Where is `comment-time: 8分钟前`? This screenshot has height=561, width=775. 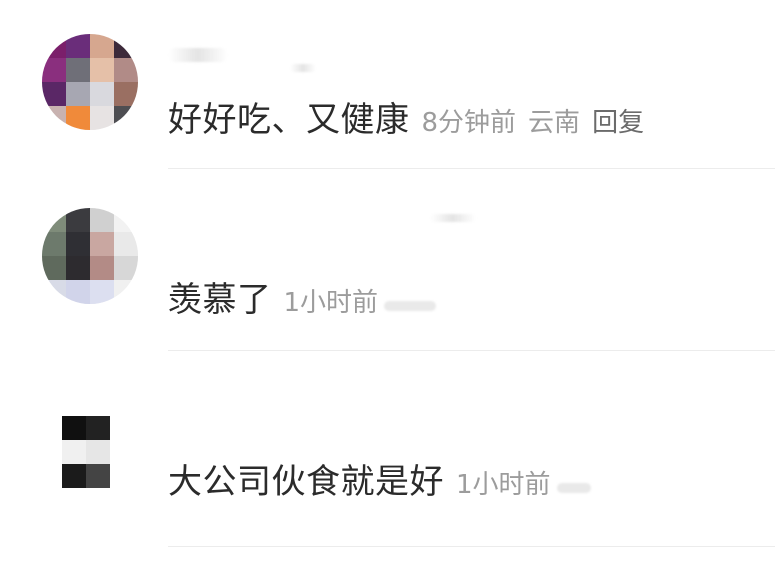
comment-time: 8分钟前 is located at coordinates (469, 123).